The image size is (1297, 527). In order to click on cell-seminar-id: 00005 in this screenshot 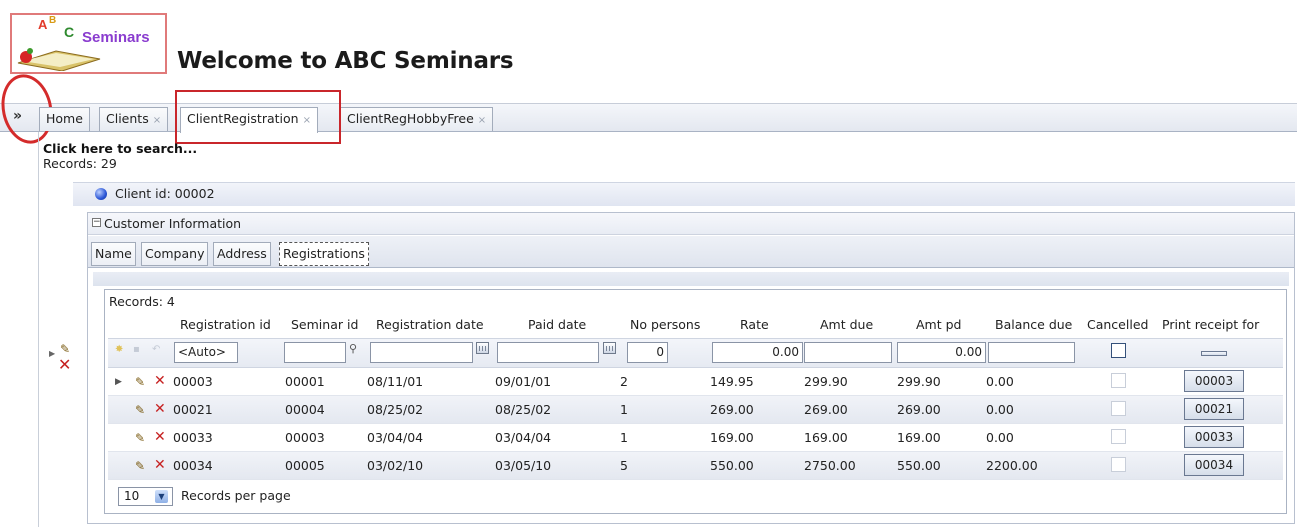, I will do `click(305, 465)`.